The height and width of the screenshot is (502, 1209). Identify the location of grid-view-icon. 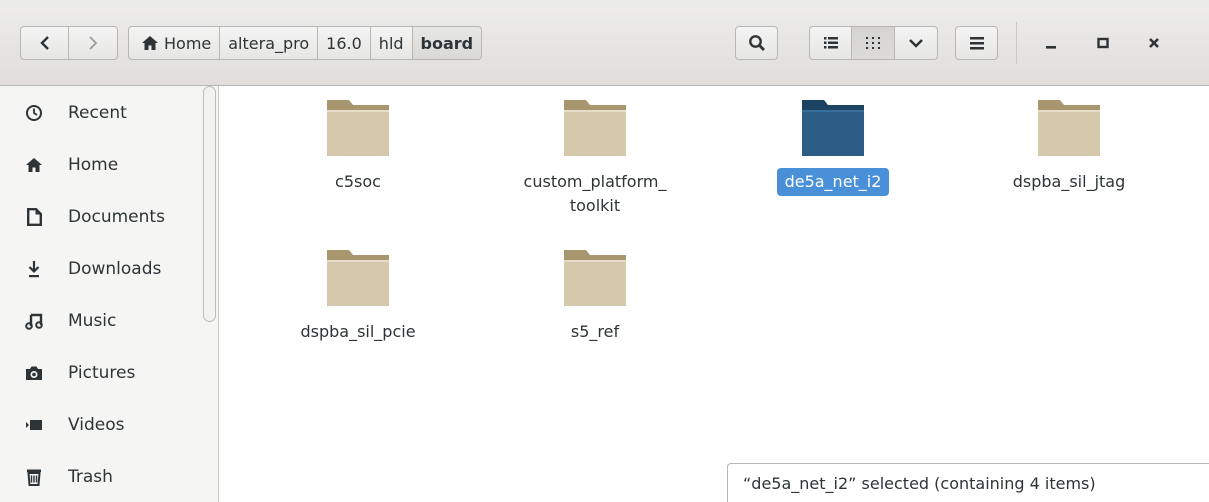
(873, 43).